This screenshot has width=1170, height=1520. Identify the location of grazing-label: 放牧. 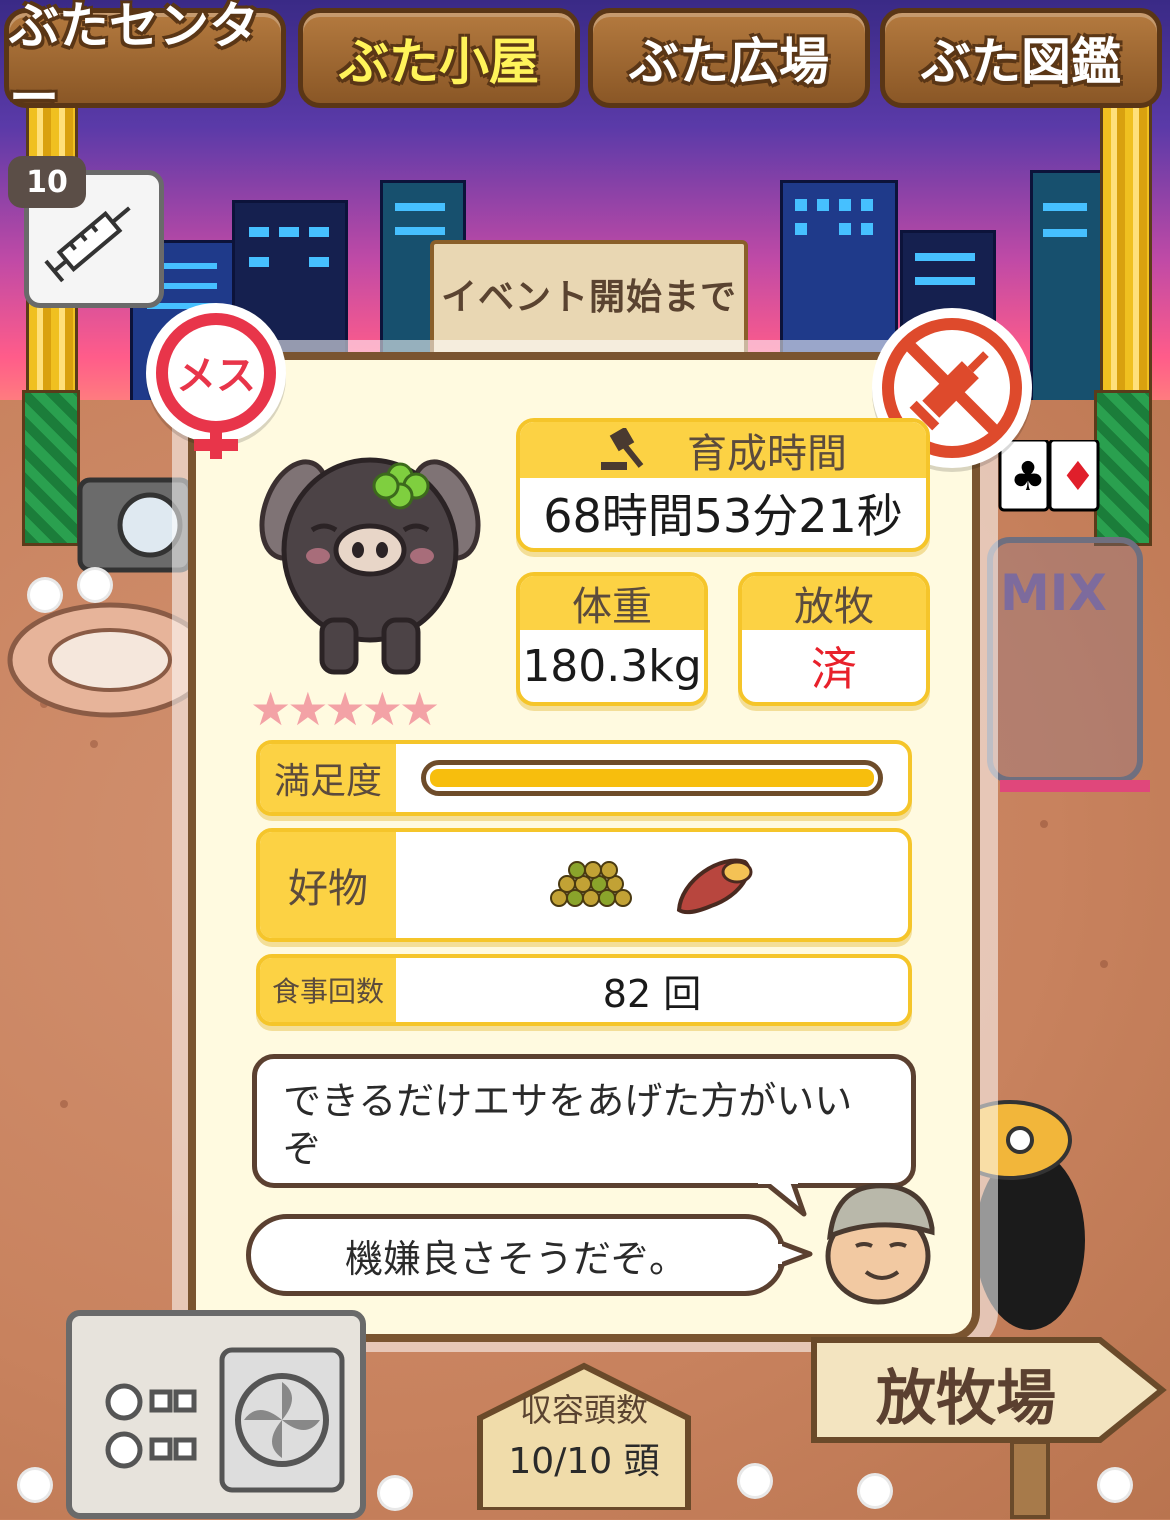
(834, 603).